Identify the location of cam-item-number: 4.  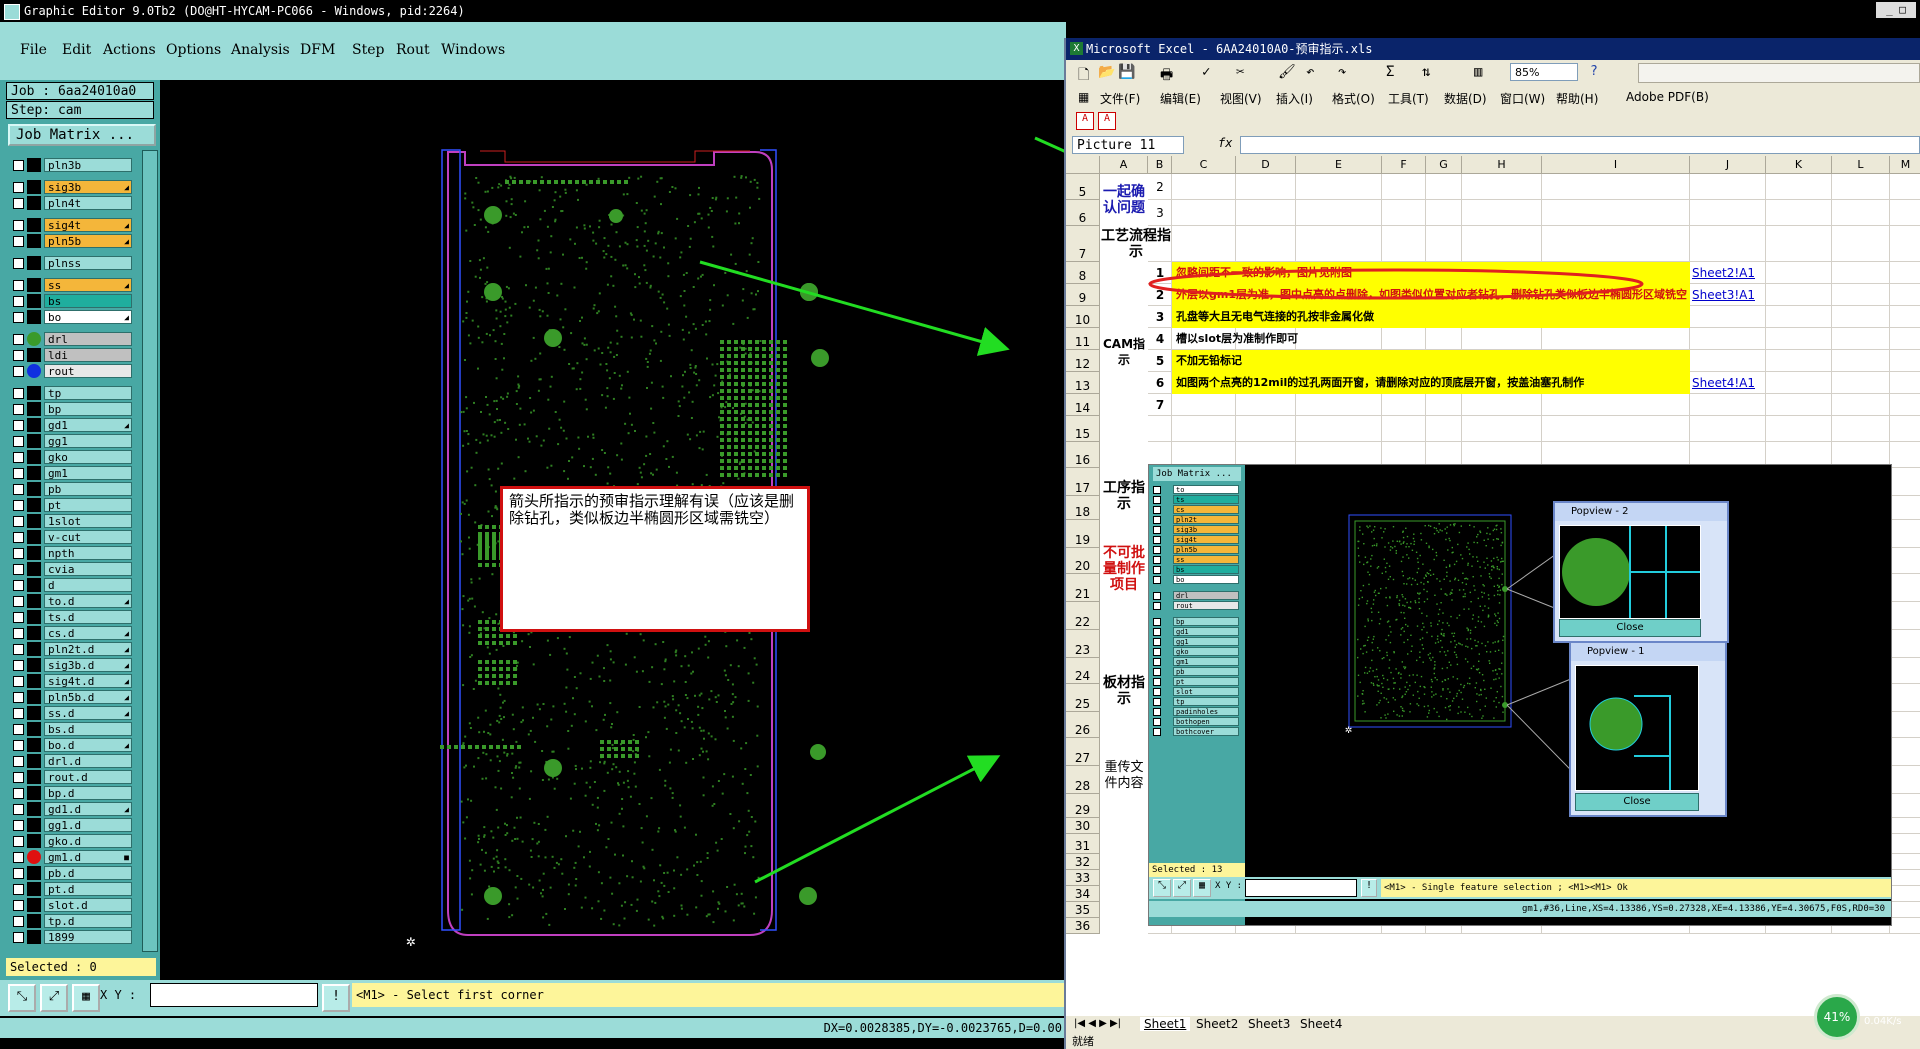
(1160, 339).